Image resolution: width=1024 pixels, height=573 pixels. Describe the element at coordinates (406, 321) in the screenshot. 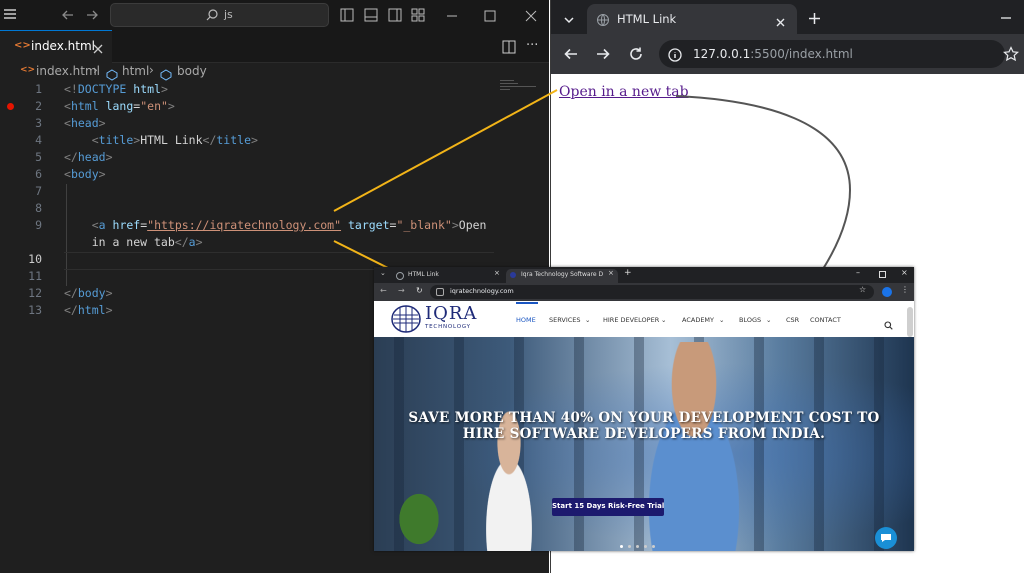

I see `iqra-logo-globe-icon` at that location.